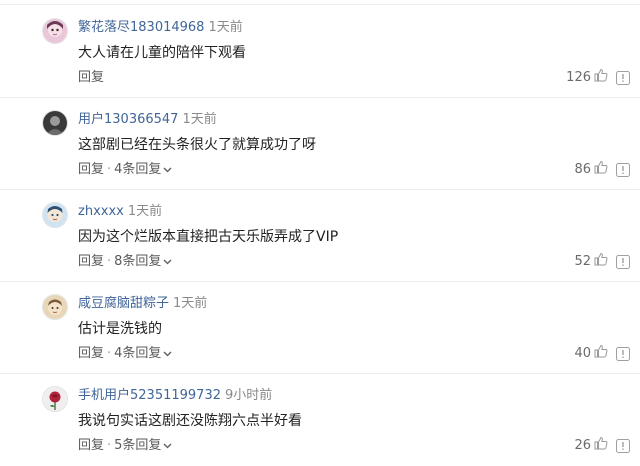  I want to click on replies-count-label: 5条回复, so click(138, 445).